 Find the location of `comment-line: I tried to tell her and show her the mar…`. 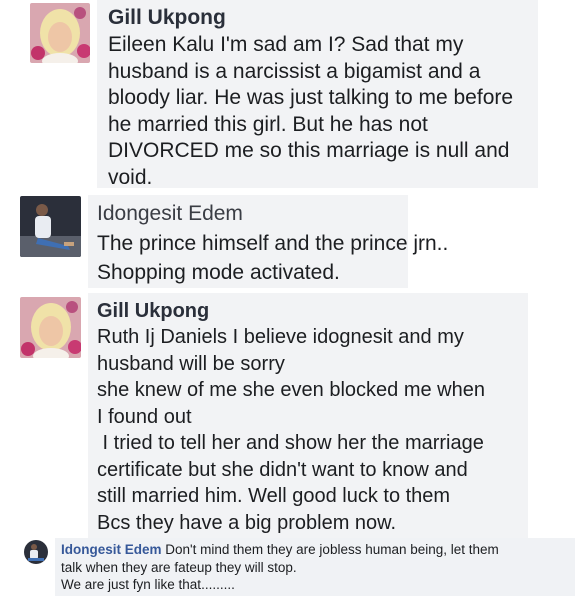

comment-line: I tried to tell her and show her the mar… is located at coordinates (290, 443).